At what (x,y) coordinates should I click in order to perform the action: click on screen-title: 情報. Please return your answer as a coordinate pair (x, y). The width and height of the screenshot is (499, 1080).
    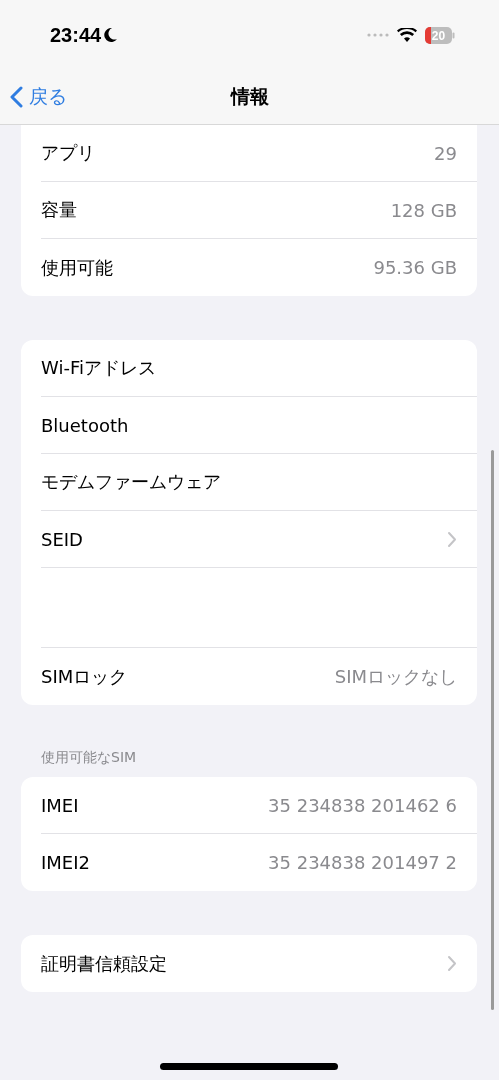
    Looking at the image, I should click on (249, 96).